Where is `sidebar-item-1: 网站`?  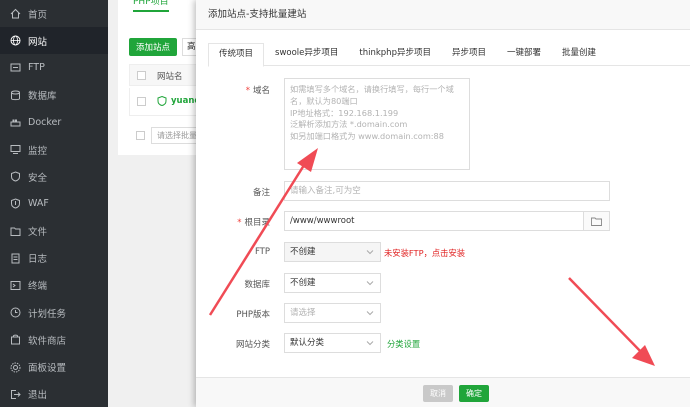 sidebar-item-1: 网站 is located at coordinates (54, 41).